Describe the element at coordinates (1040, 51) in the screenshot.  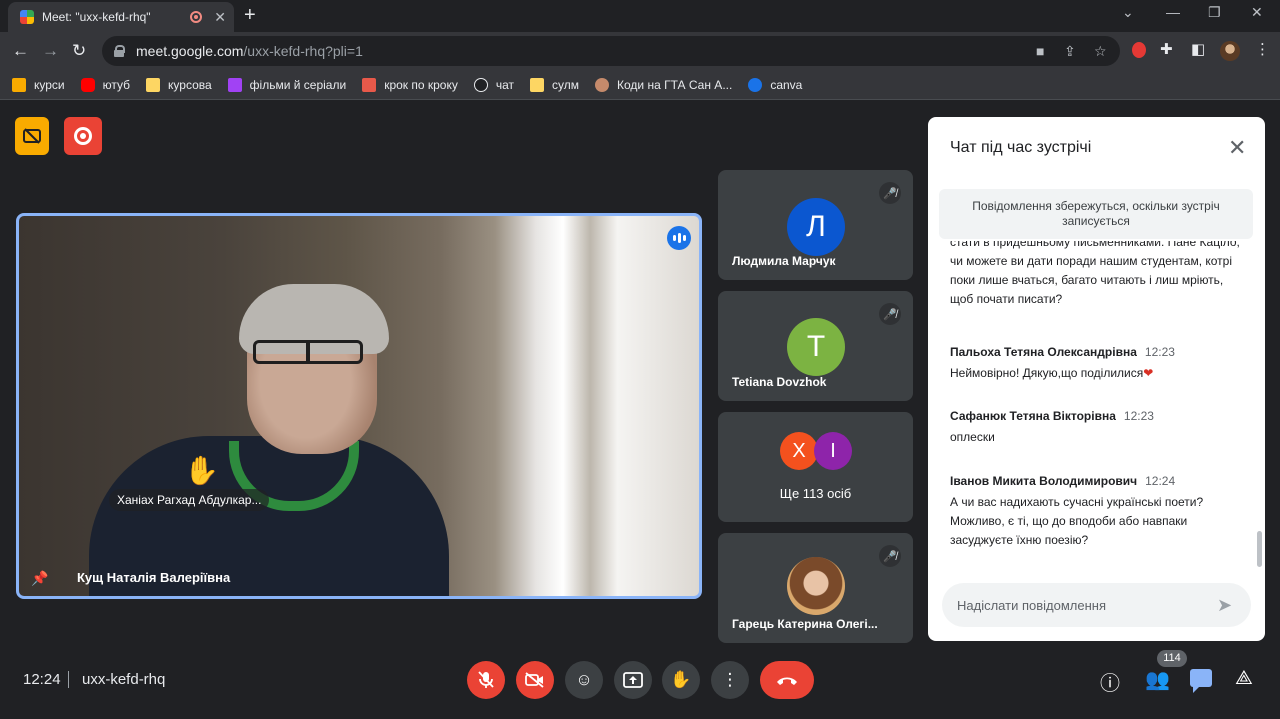
I see `camera-icon: ■` at that location.